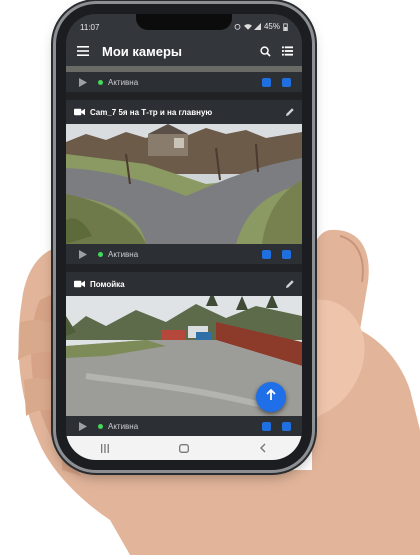 This screenshot has height=555, width=420. What do you see at coordinates (184, 22) in the screenshot?
I see `notch` at bounding box center [184, 22].